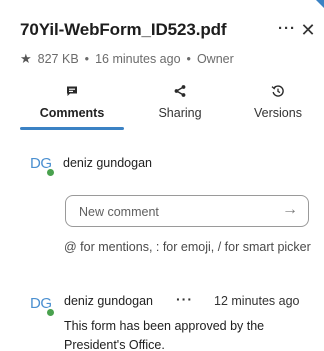  I want to click on avatar: DG, so click(43, 166).